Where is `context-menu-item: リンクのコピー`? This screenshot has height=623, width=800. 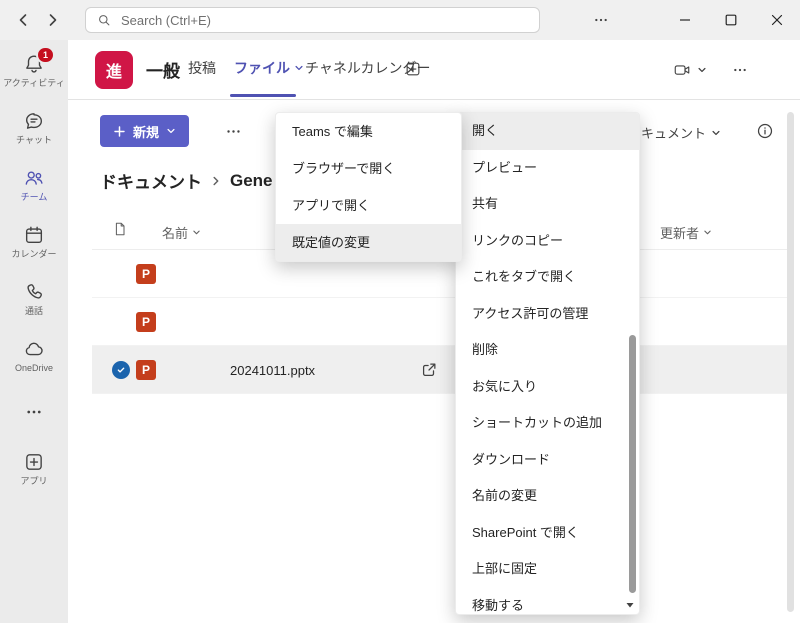
context-menu-item: リンクのコピー is located at coordinates (547, 241).